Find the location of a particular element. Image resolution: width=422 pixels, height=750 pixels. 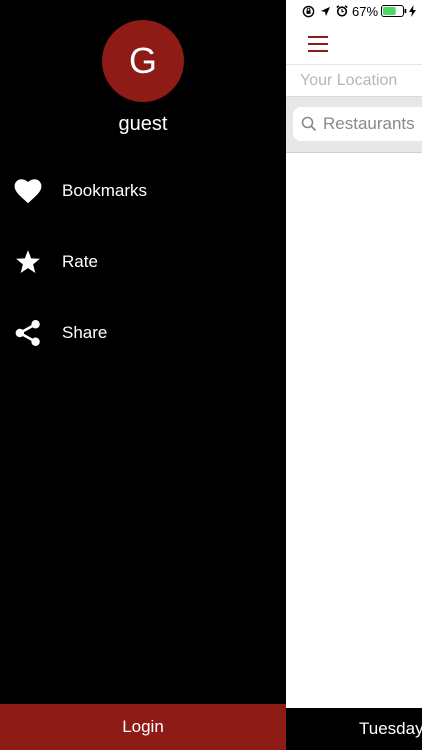

login-button: Login is located at coordinates (143, 727).